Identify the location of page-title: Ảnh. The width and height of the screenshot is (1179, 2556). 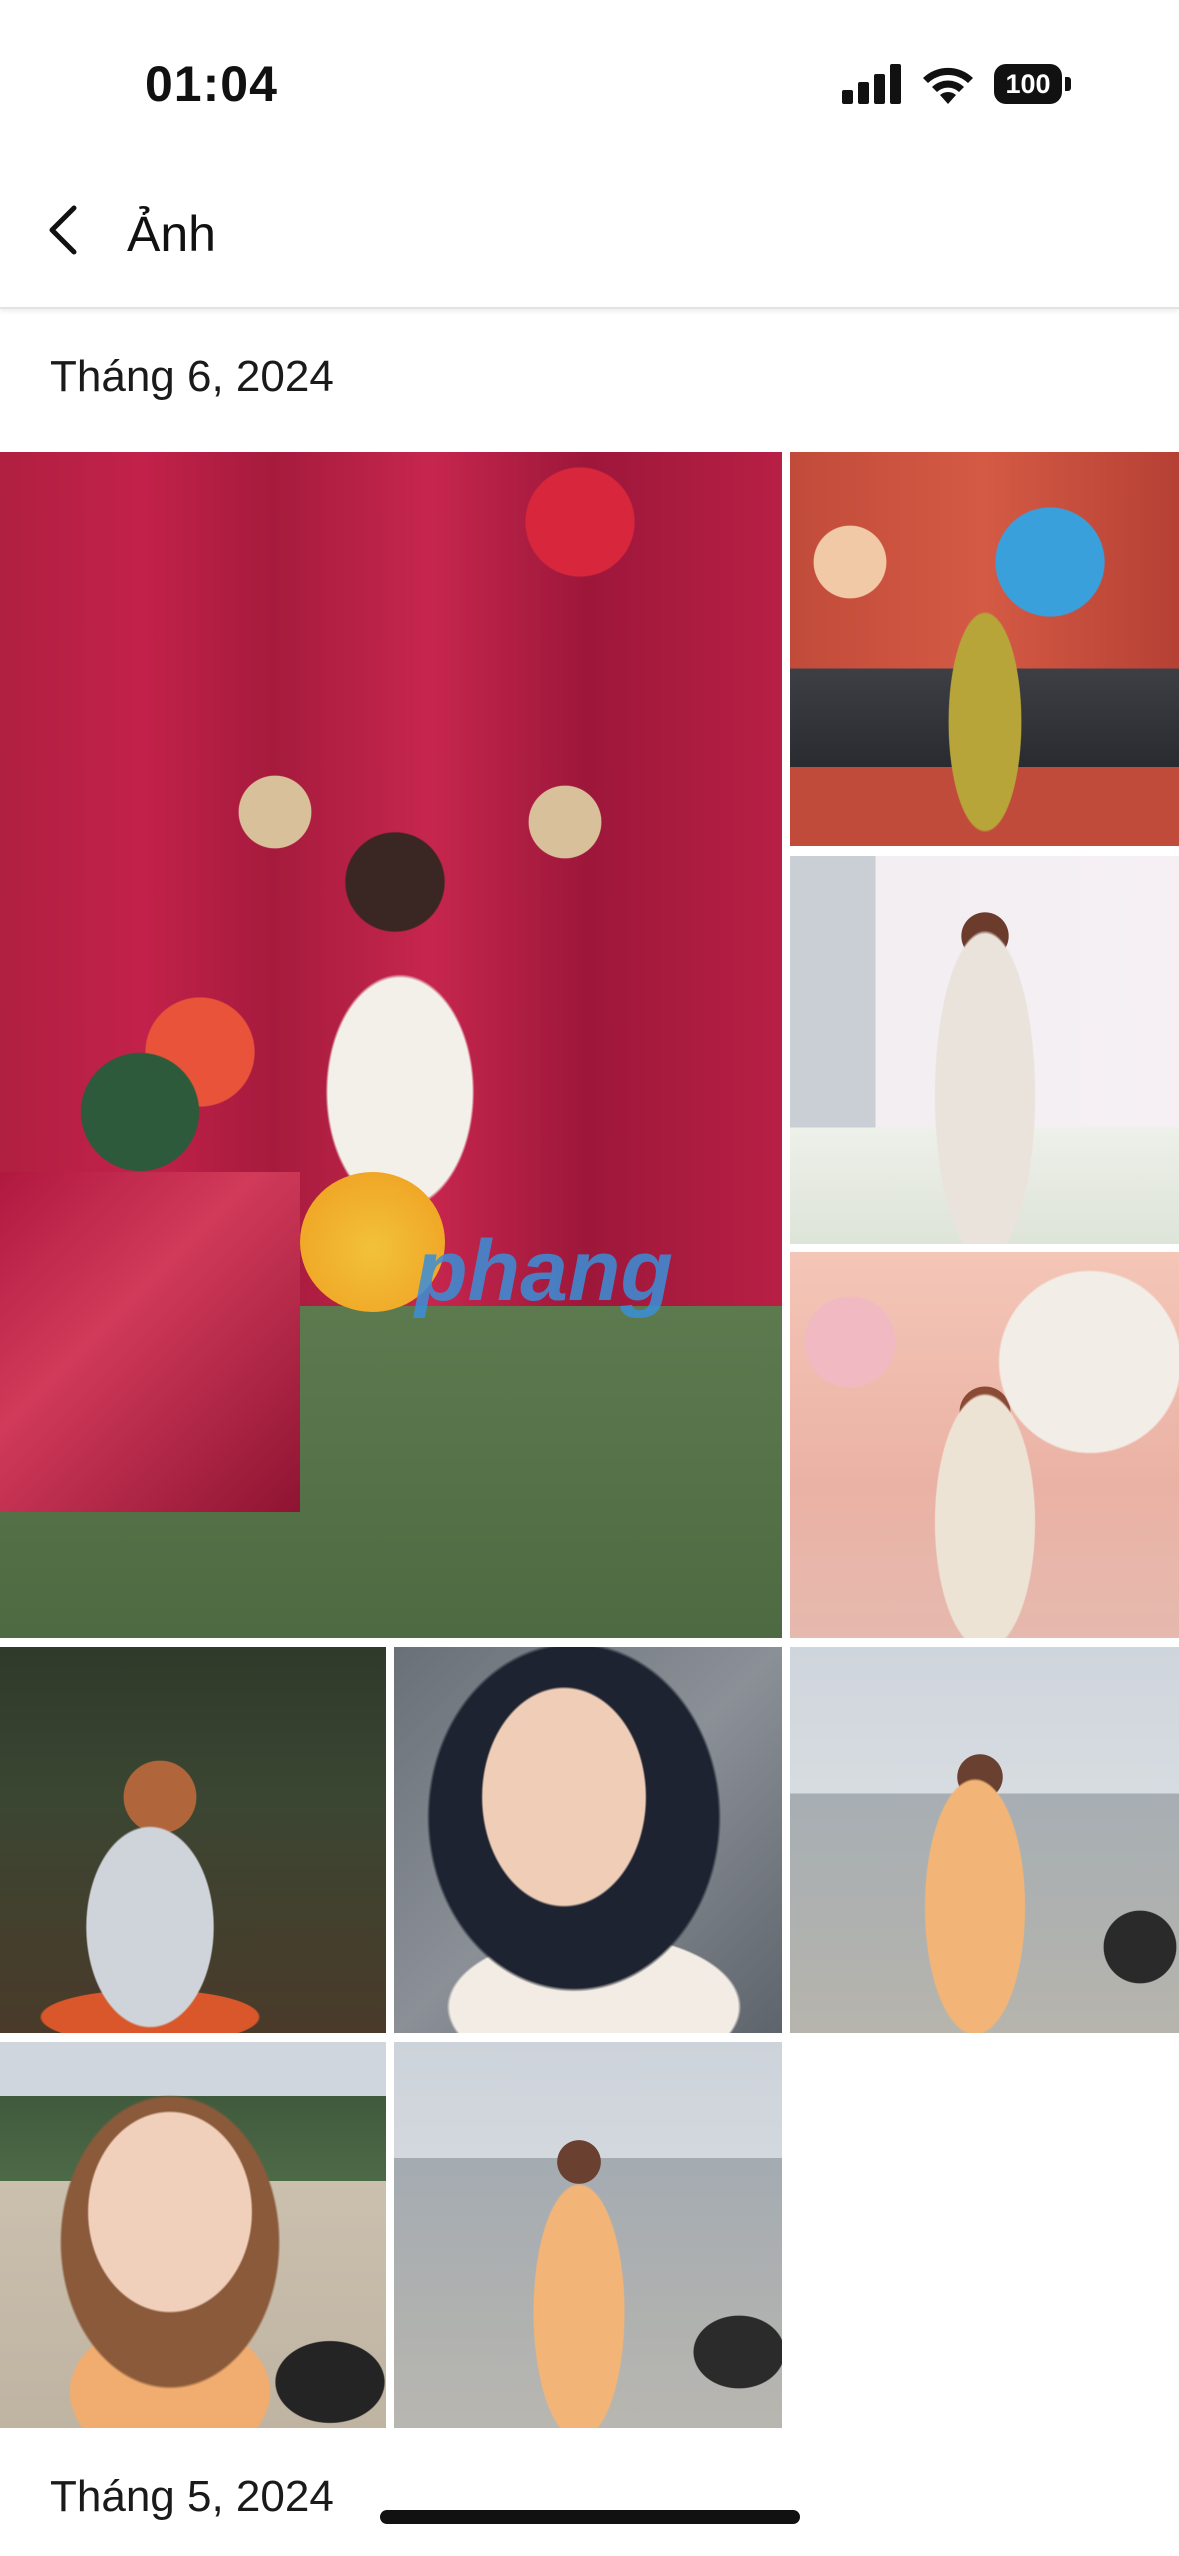
(171, 234).